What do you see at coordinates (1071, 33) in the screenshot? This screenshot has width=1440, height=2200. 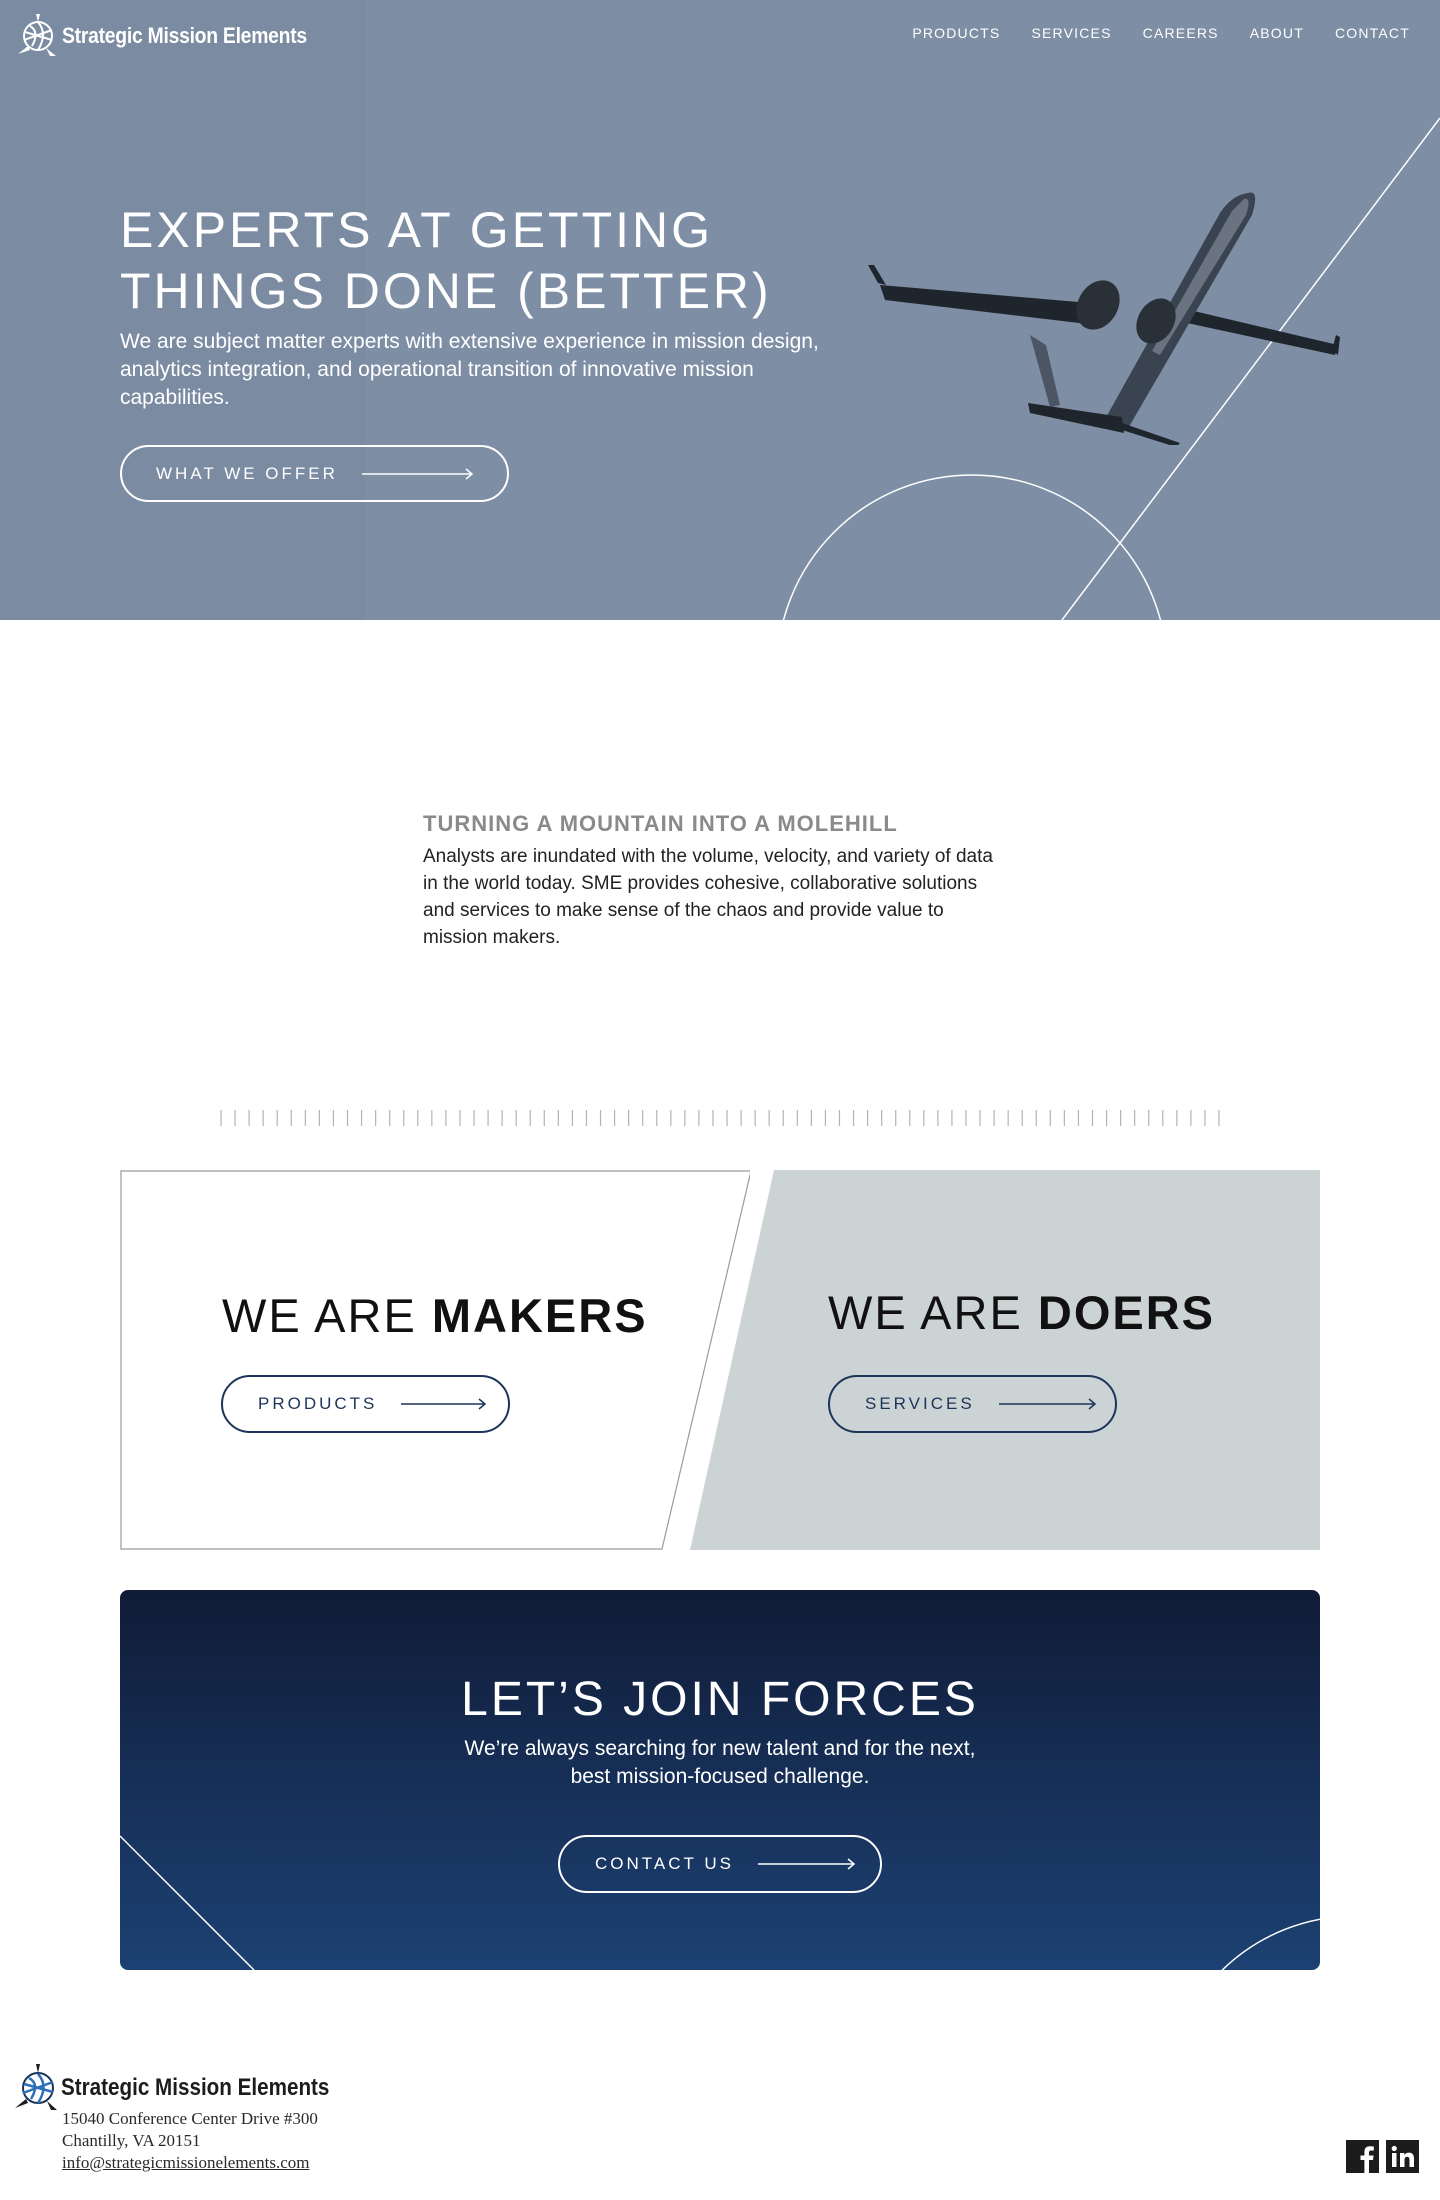 I see `nav-item-services: SERVICES` at bounding box center [1071, 33].